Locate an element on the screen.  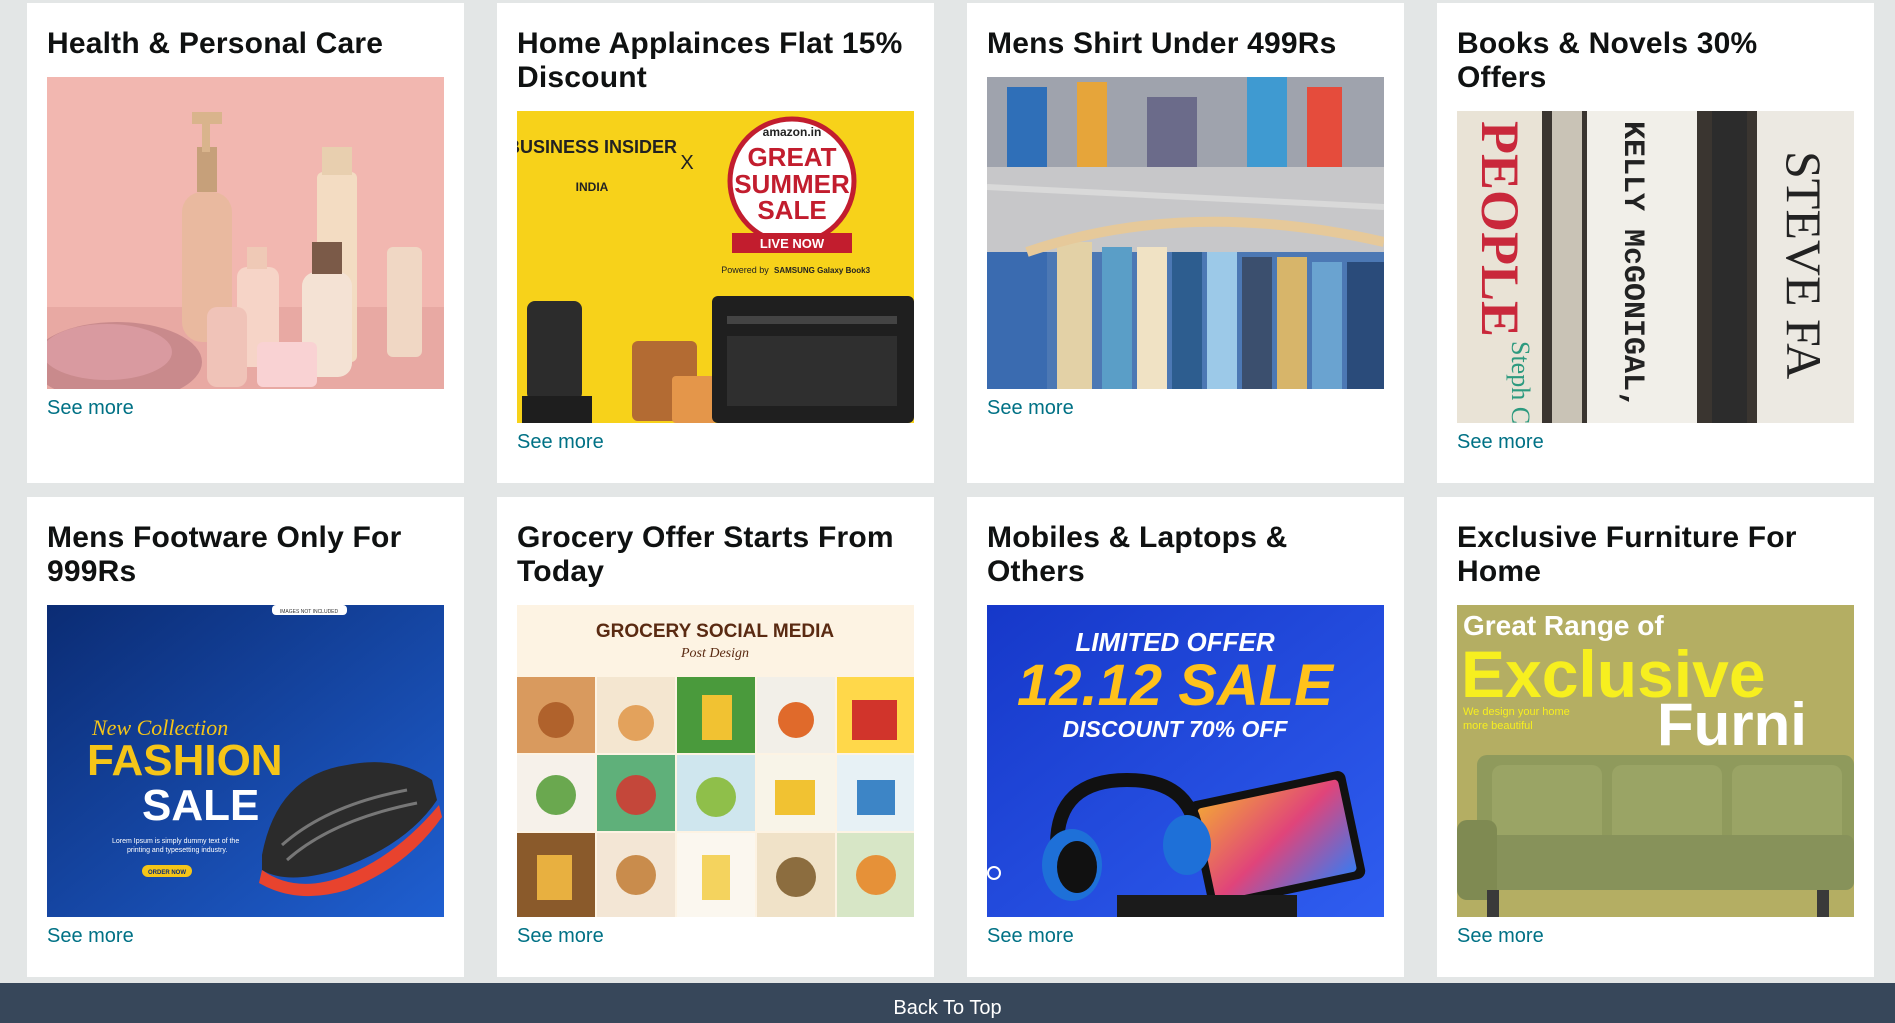
card-mens-shirt: Mens Shirt Under 499Rs See more is located at coordinates (1185, 243).